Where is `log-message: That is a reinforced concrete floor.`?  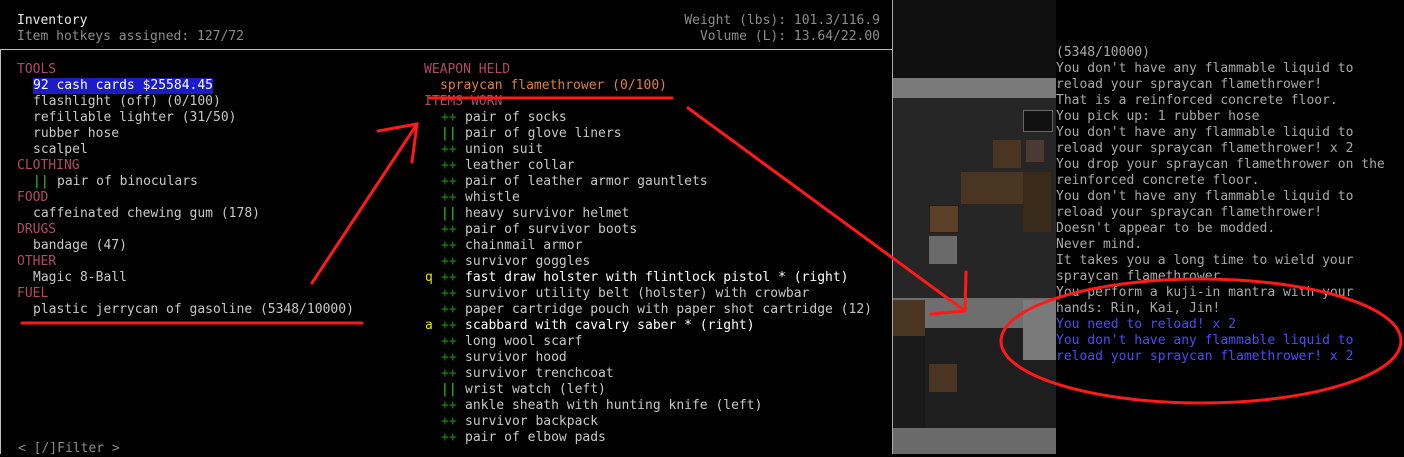 log-message: That is a reinforced concrete floor. is located at coordinates (1197, 100).